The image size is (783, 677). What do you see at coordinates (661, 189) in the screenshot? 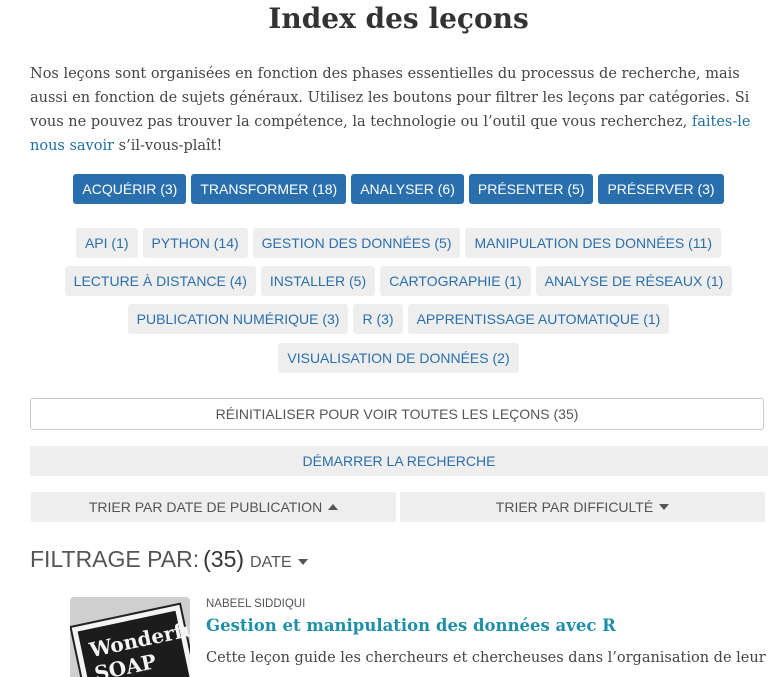
I see `phase-button-preserve: PRÉSERVER (3)` at bounding box center [661, 189].